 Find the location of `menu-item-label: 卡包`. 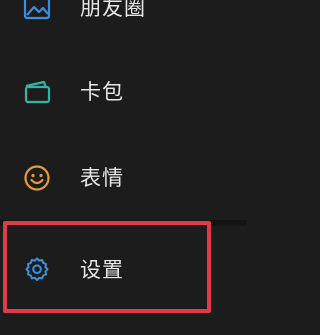

menu-item-label: 卡包 is located at coordinates (102, 91).